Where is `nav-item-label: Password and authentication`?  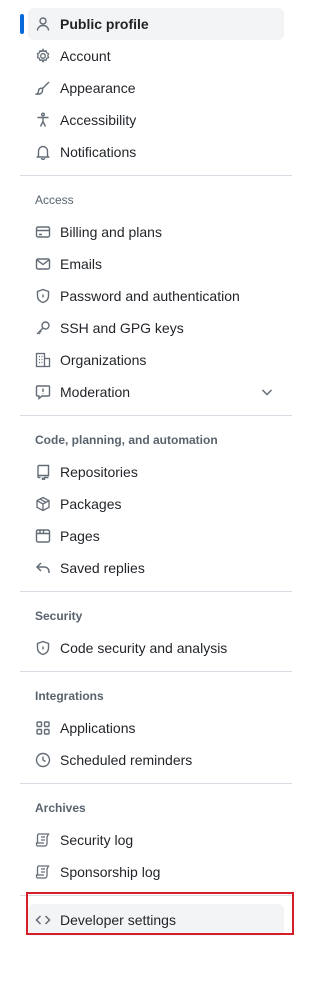
nav-item-label: Password and authentication is located at coordinates (150, 296).